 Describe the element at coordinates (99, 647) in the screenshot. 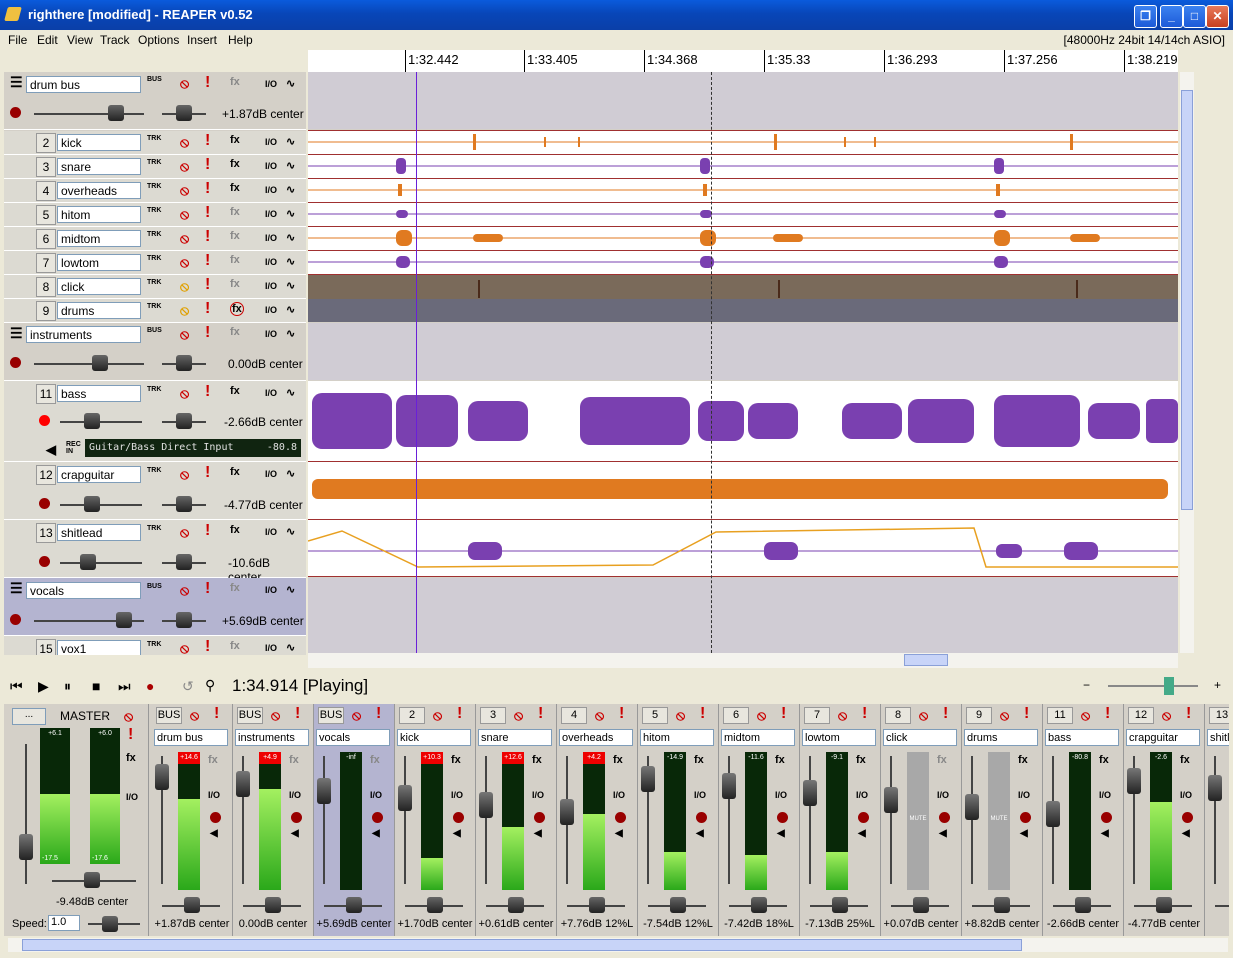

I see `track-name-input: vox1` at that location.